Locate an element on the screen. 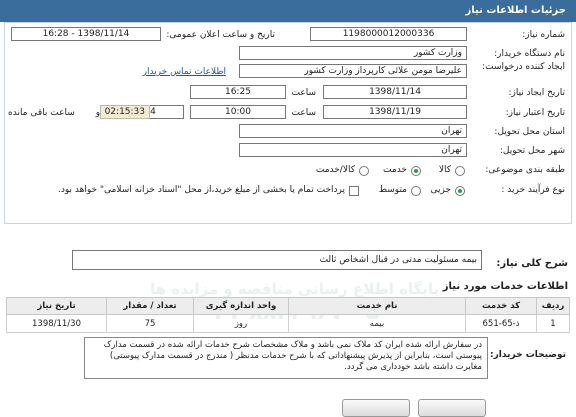  purchase-option-medium: متوسط is located at coordinates (392, 190).